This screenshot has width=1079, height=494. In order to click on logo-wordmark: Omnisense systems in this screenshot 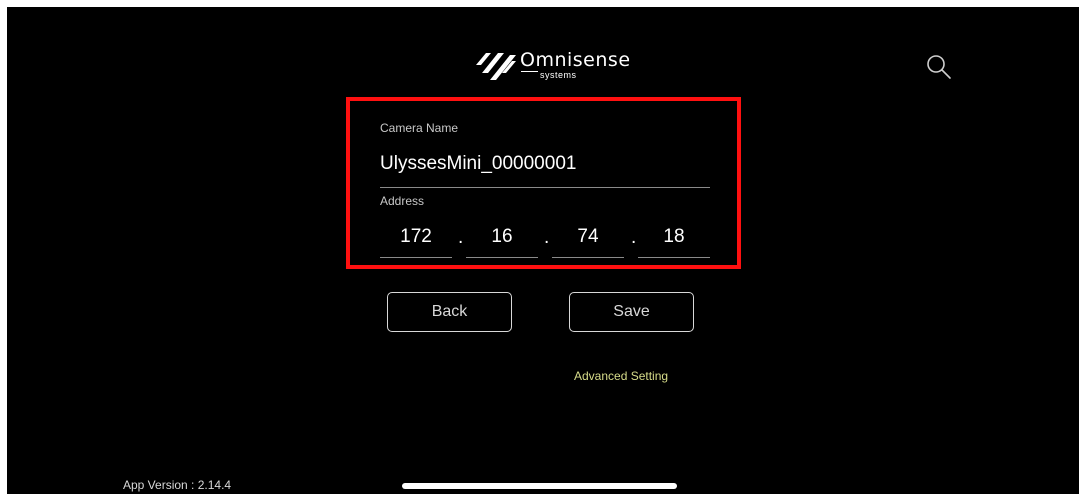, I will do `click(575, 66)`.